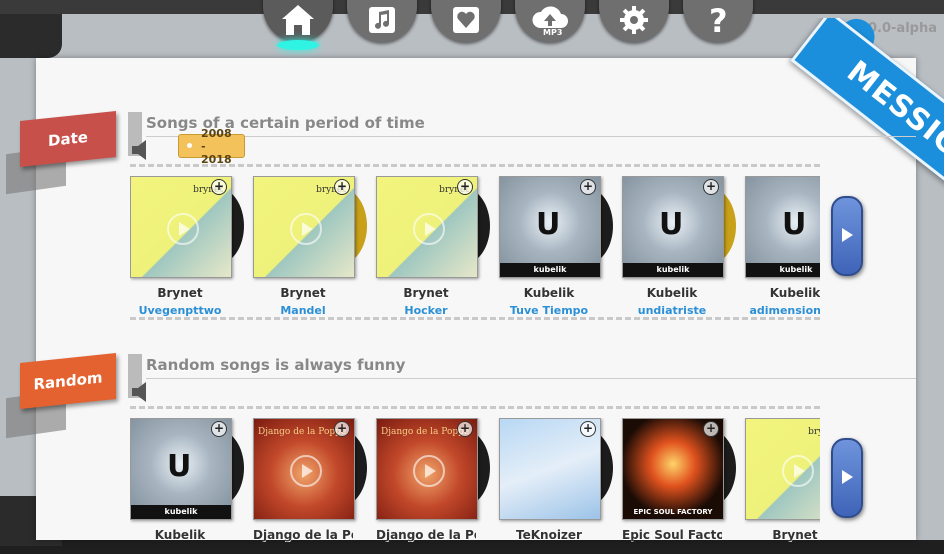  What do you see at coordinates (549, 310) in the screenshot?
I see `album-title: Tuve Tiempo` at bounding box center [549, 310].